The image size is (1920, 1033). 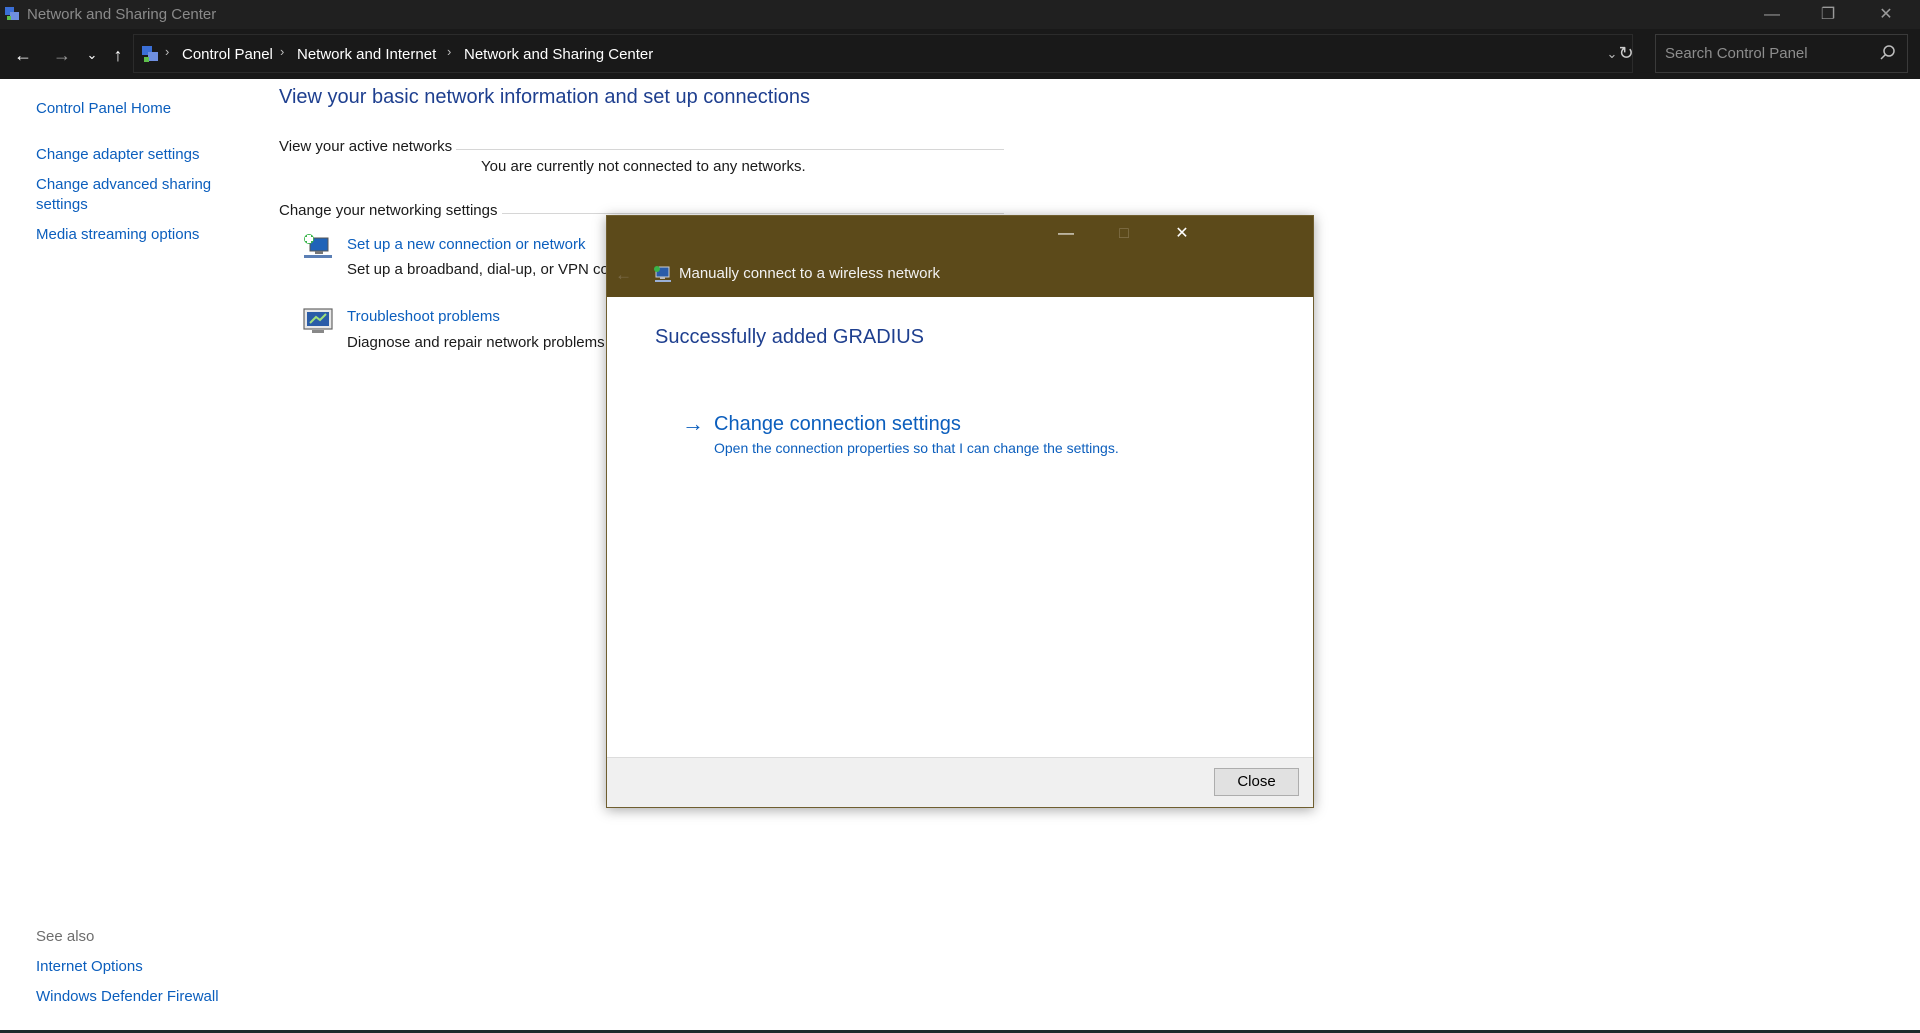 I want to click on dialog-close-button: ✕, so click(x=1182, y=234).